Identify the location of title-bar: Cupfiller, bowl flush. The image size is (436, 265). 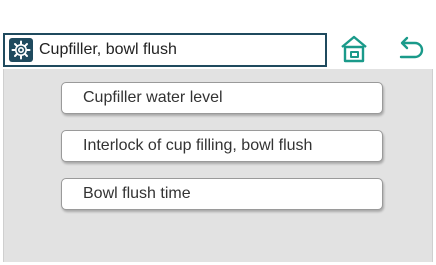
(165, 50).